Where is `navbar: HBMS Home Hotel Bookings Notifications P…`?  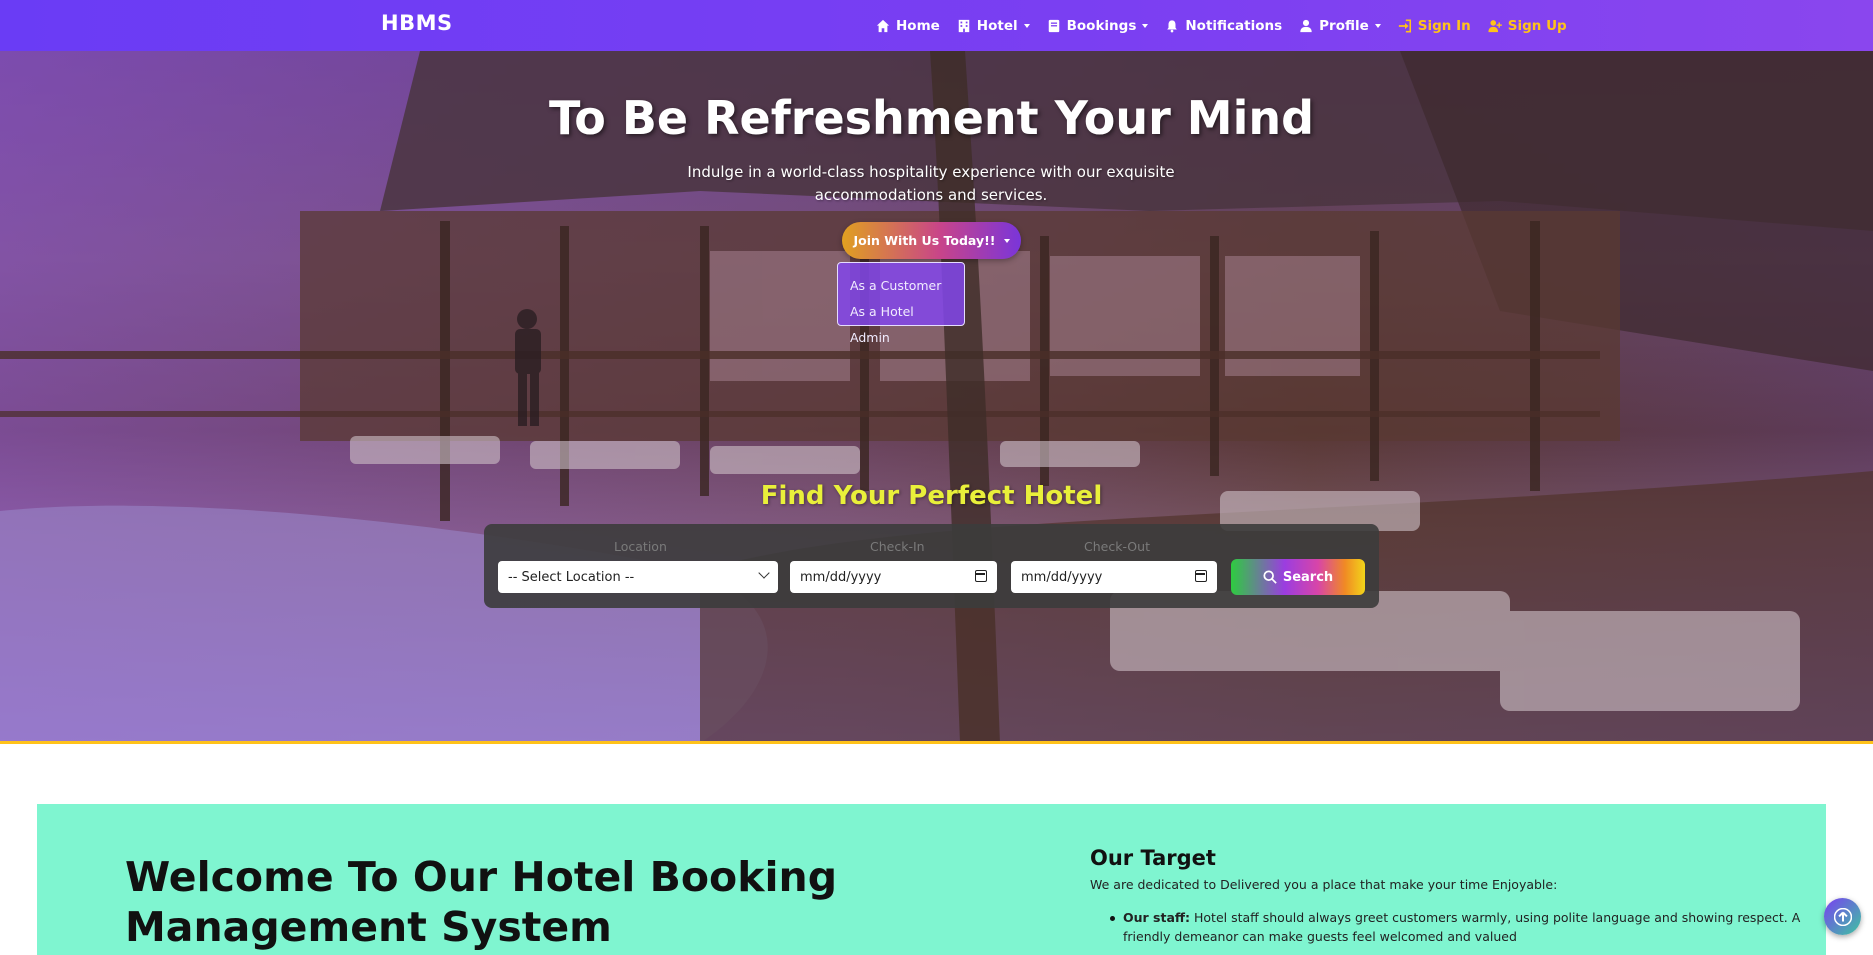
navbar: HBMS Home Hotel Bookings Notifications P… is located at coordinates (936, 25).